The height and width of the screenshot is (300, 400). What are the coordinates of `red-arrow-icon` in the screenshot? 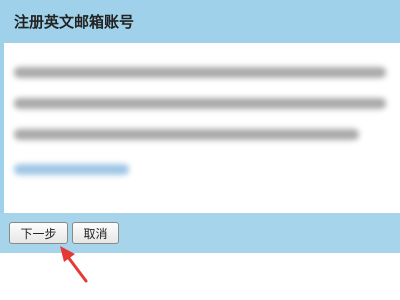 It's located at (74, 264).